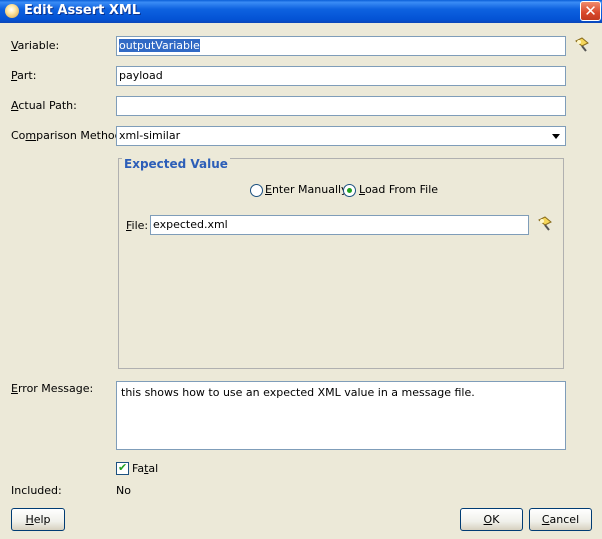 Image resolution: width=602 pixels, height=539 pixels. What do you see at coordinates (12, 11) in the screenshot?
I see `app-icon` at bounding box center [12, 11].